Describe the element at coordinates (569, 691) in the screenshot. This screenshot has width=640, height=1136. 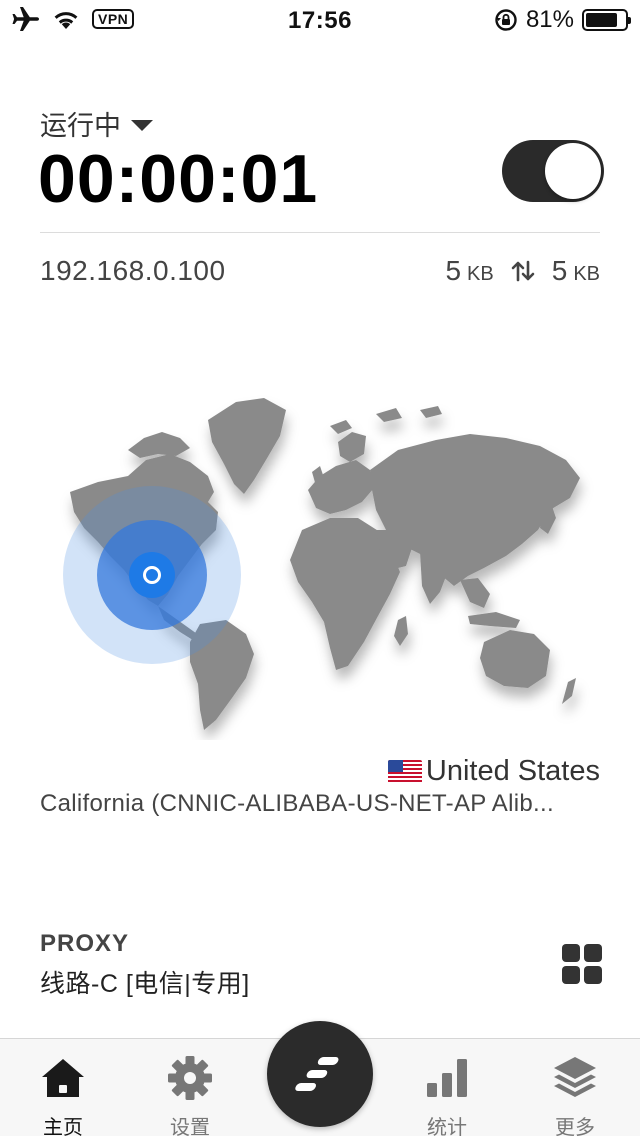
I see `new-zealand` at that location.